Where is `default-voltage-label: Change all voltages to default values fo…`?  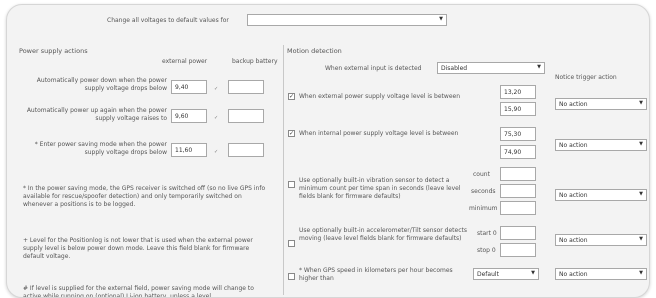 default-voltage-label: Change all voltages to default values fo… is located at coordinates (168, 20).